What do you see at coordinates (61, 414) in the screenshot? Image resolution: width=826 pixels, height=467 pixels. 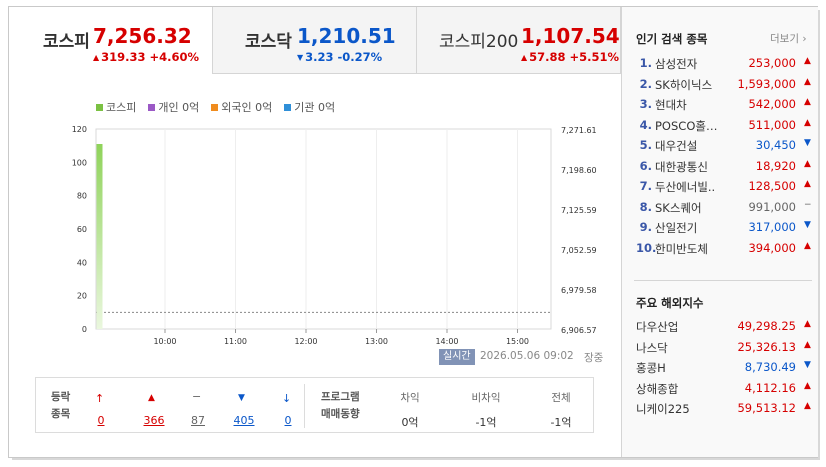 I see `breadth-label-2: 종목` at bounding box center [61, 414].